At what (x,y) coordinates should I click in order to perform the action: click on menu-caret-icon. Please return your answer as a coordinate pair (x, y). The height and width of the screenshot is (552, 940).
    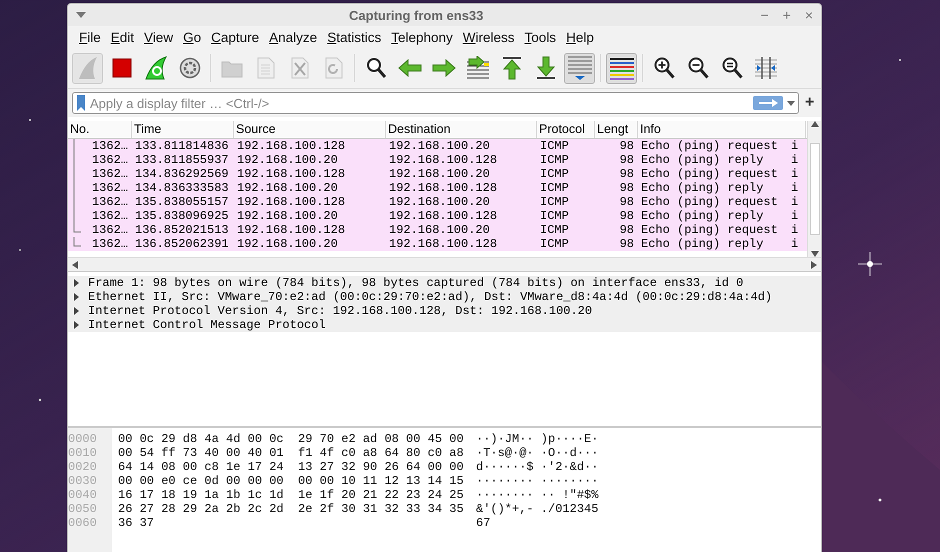
    Looking at the image, I should click on (81, 15).